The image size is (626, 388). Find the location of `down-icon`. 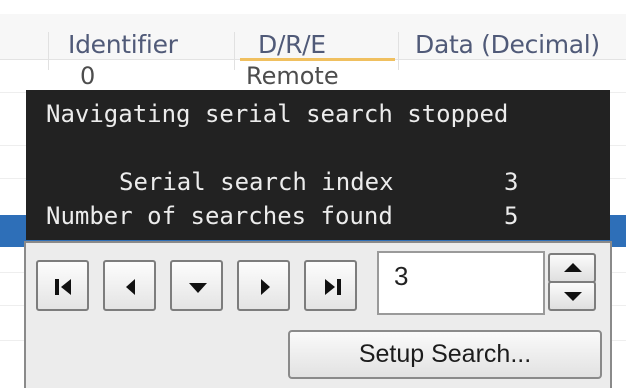

down-icon is located at coordinates (198, 288).